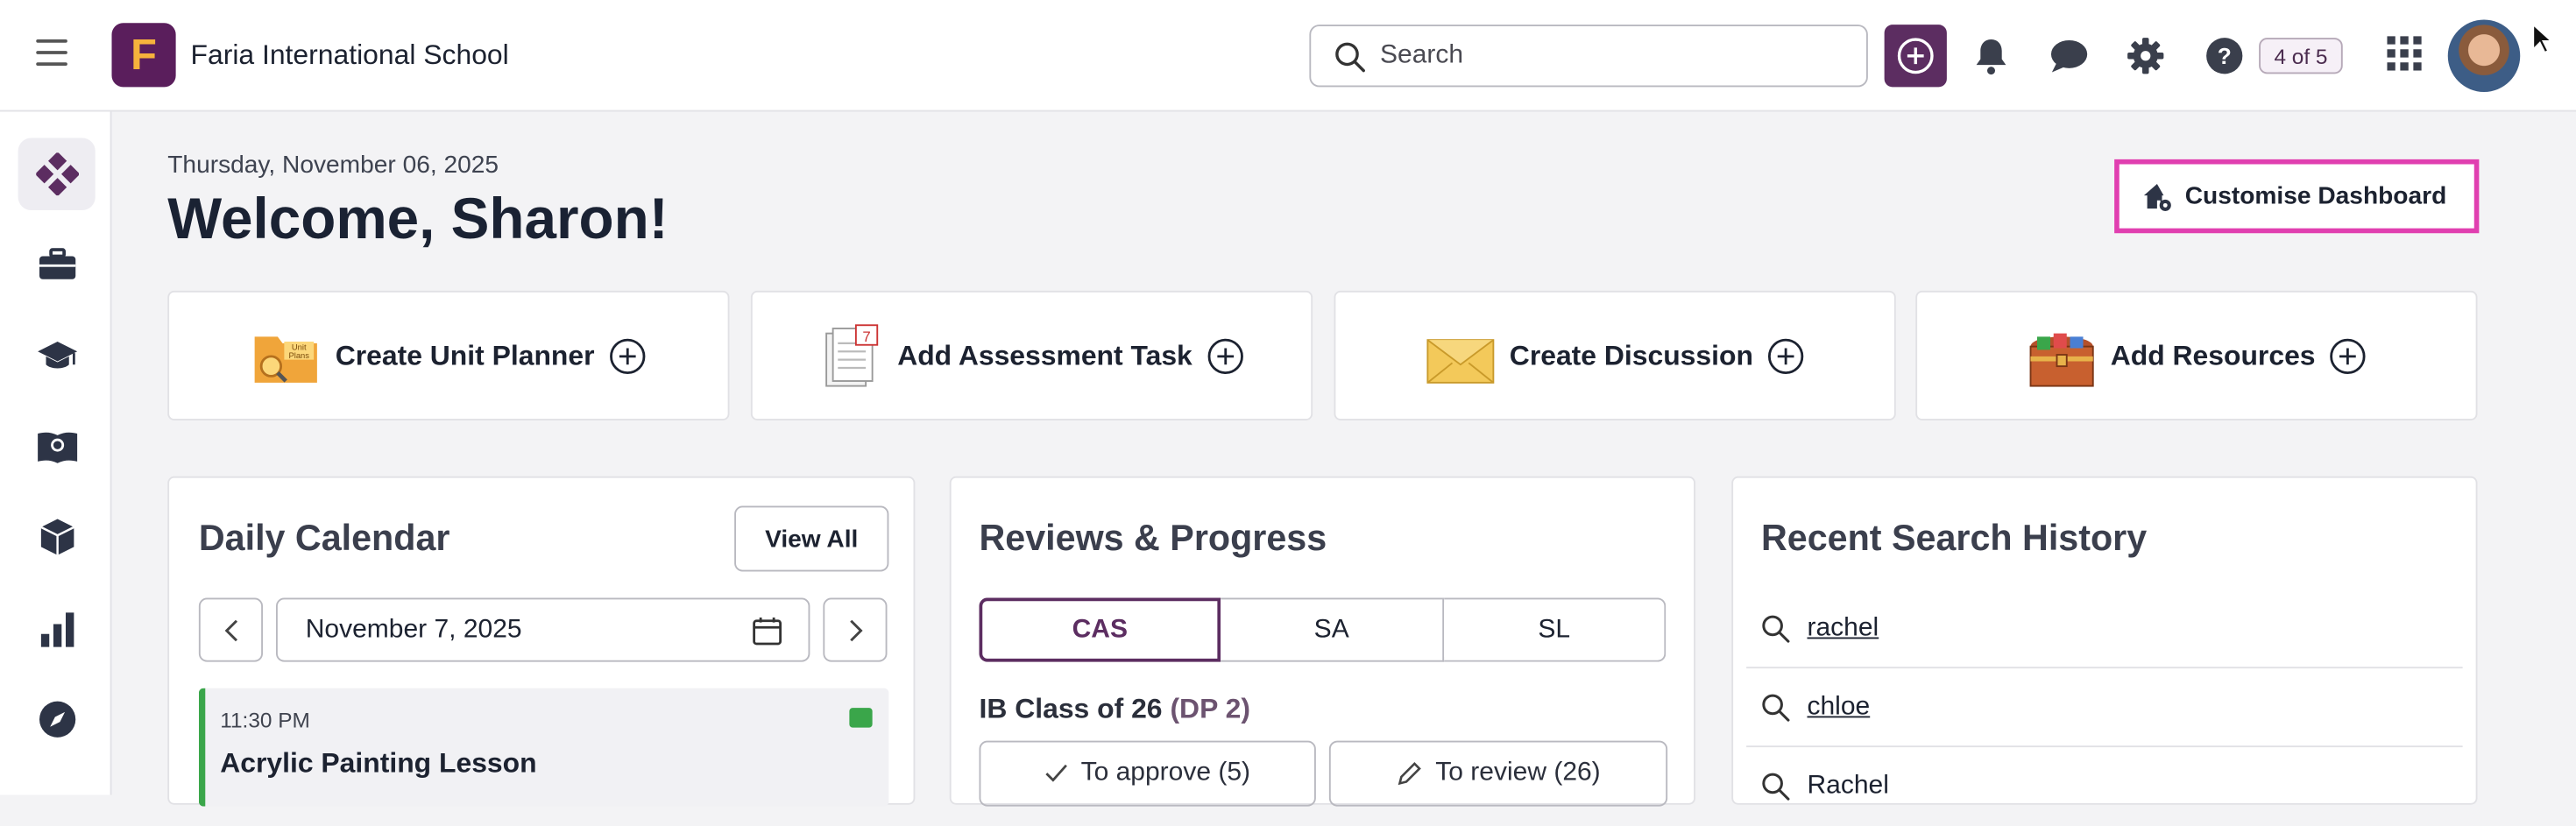 The width and height of the screenshot is (2576, 826). I want to click on sidebar-item-dashboard, so click(57, 174).